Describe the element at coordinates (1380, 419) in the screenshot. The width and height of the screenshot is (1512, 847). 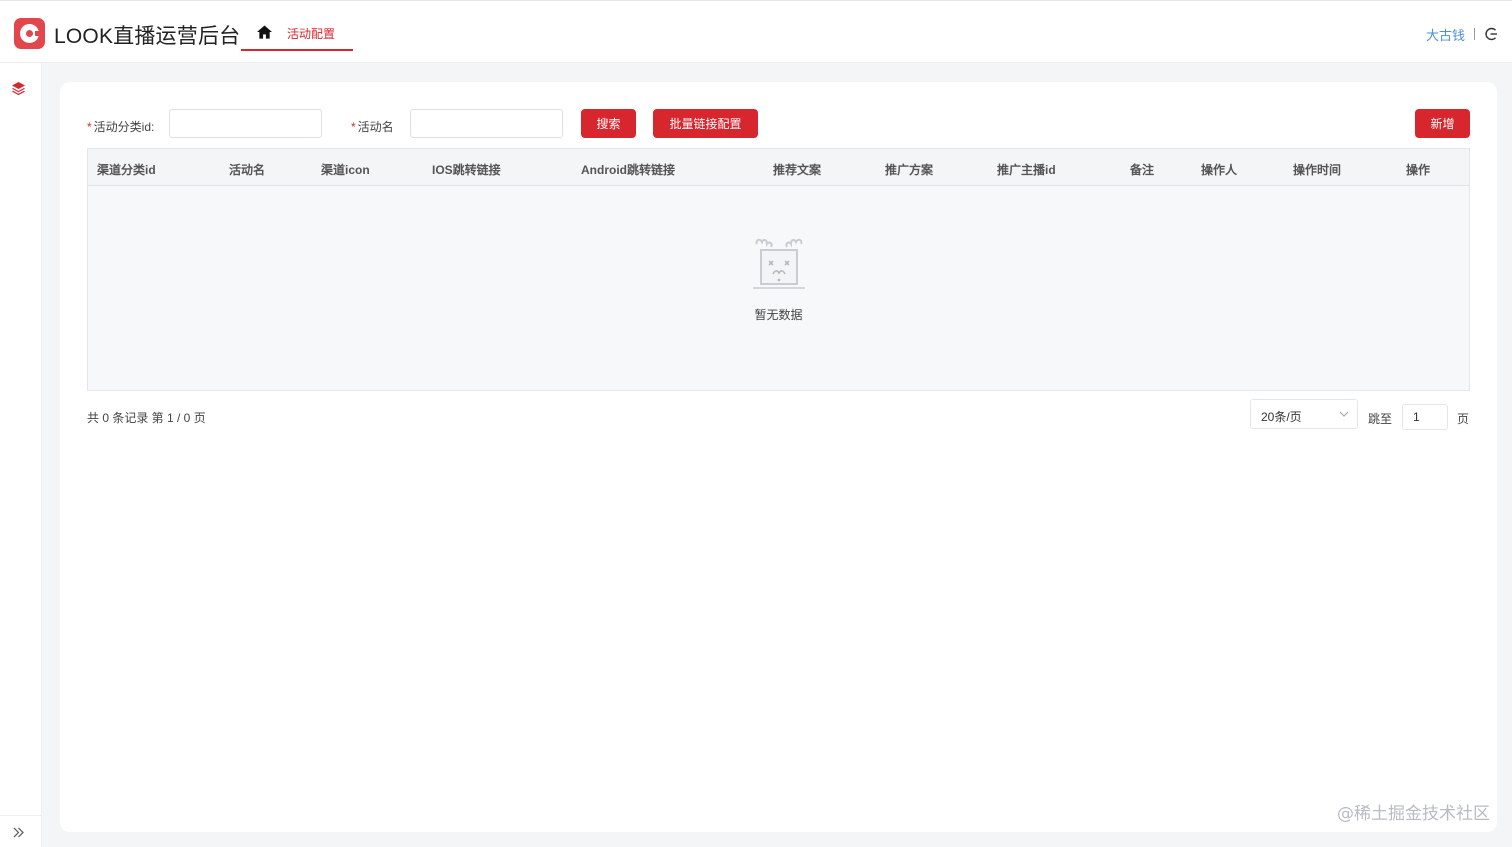
I see `jump-label: 跳至` at that location.